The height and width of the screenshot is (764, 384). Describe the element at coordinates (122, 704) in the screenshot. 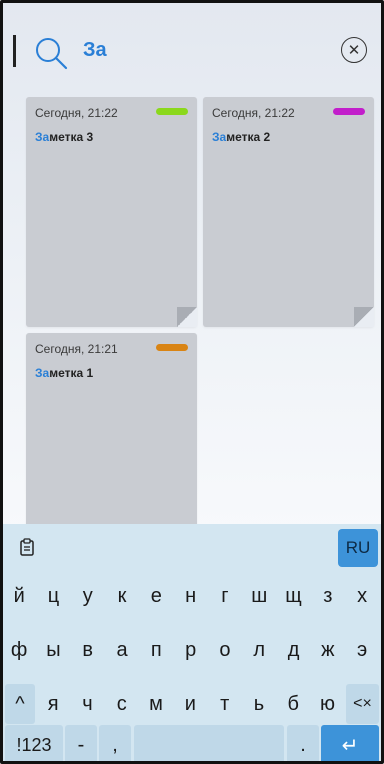

I see `letter-key: с` at that location.